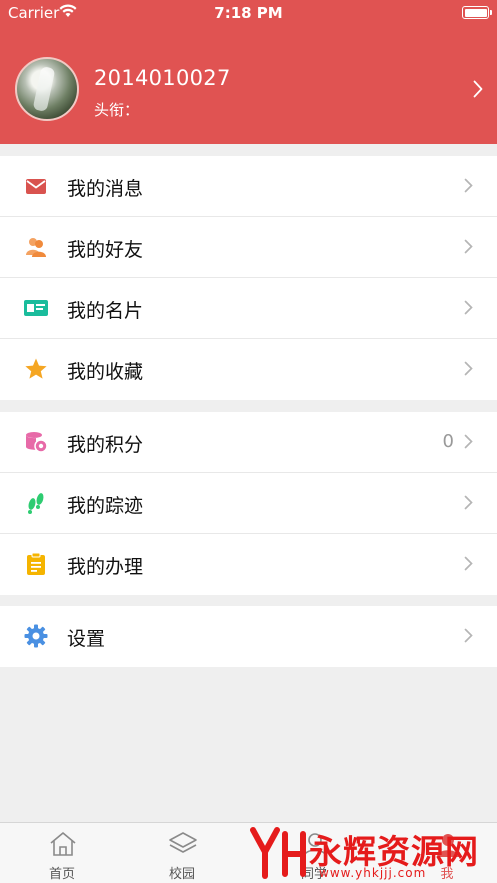 This screenshot has width=497, height=883. What do you see at coordinates (47, 89) in the screenshot?
I see `avatar` at bounding box center [47, 89].